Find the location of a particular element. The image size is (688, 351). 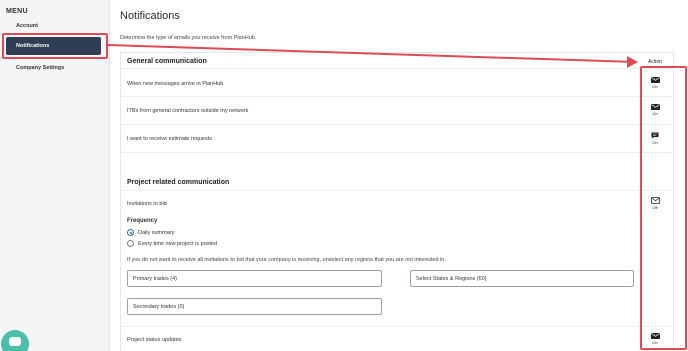

radio-label-daily-summary: Daily summary is located at coordinates (156, 233).